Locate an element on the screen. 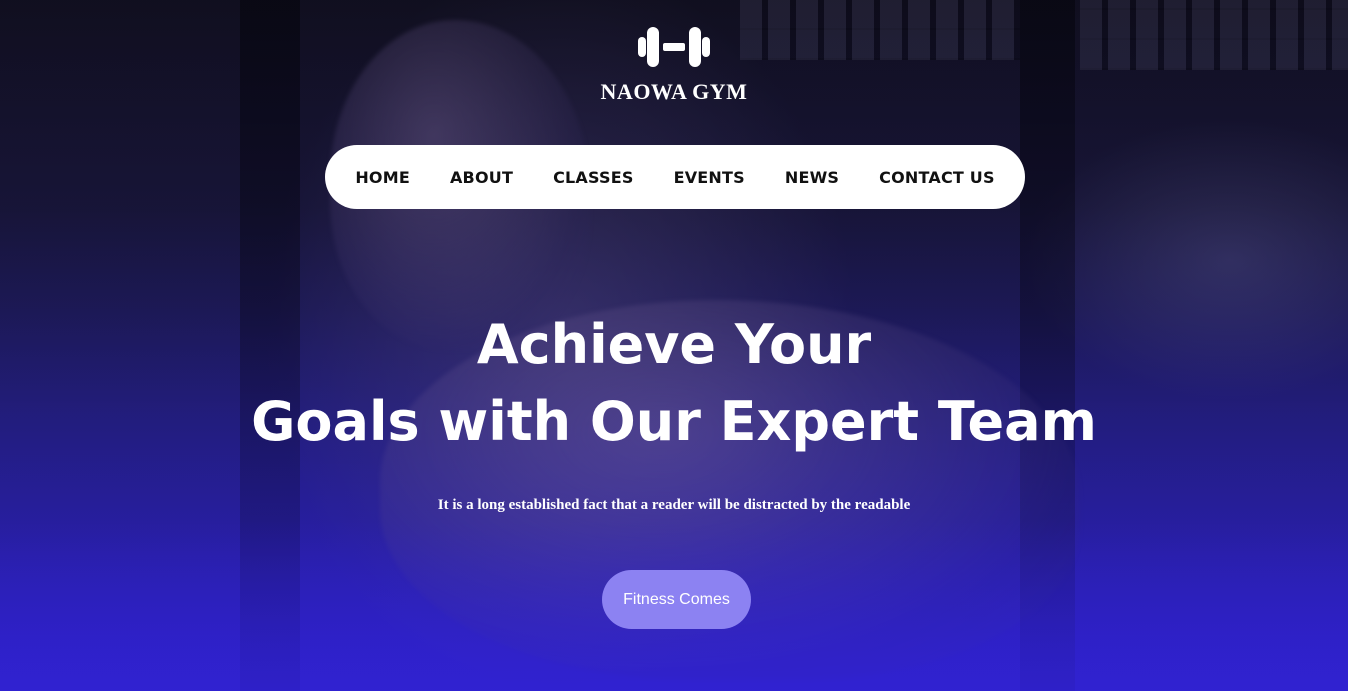 This screenshot has width=1348, height=691. nav-item-events: EVENTS is located at coordinates (709, 177).